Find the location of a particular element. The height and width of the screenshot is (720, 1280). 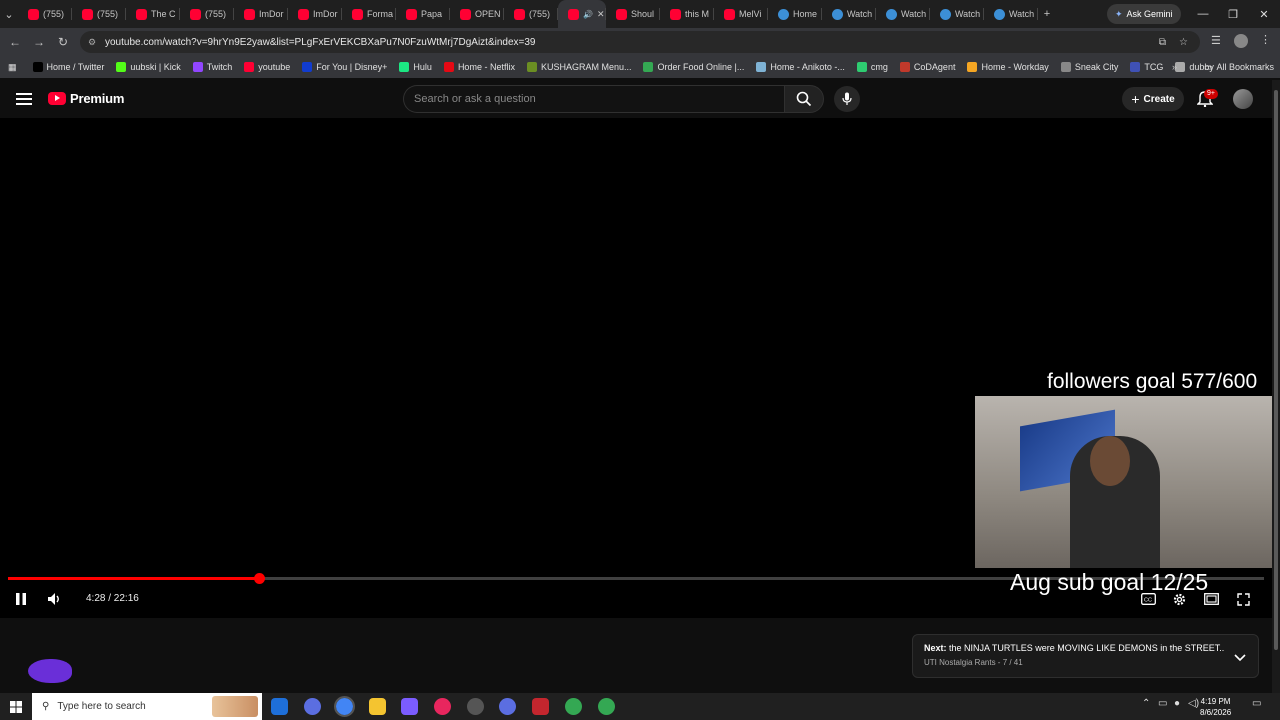

reload-button: ↻ is located at coordinates (63, 42).